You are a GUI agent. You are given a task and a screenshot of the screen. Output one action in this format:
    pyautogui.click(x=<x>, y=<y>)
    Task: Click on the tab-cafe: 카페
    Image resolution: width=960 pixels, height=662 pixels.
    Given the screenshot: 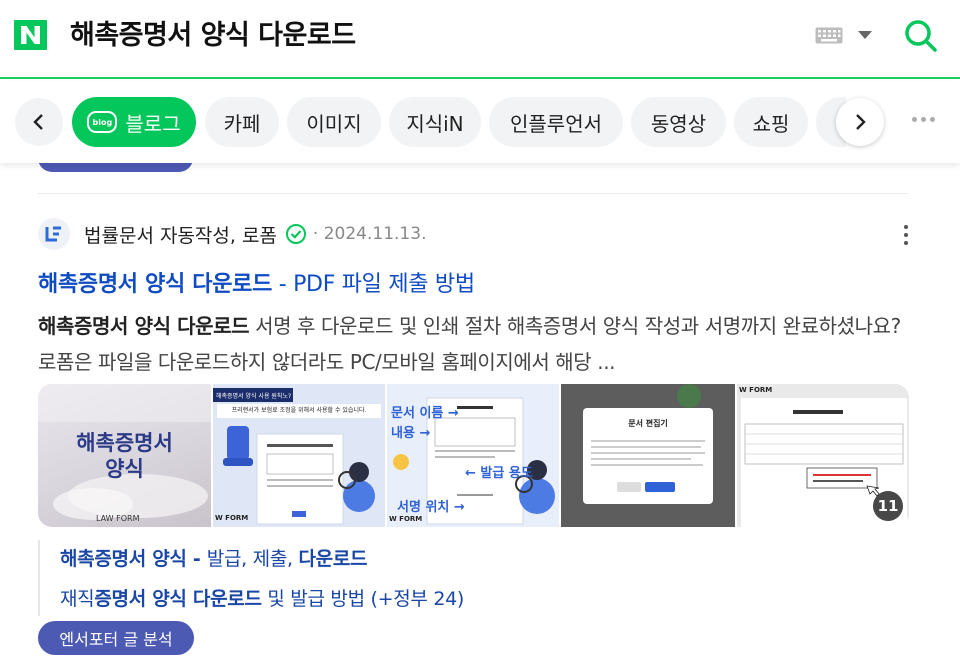 What is the action you would take?
    pyautogui.click(x=242, y=122)
    